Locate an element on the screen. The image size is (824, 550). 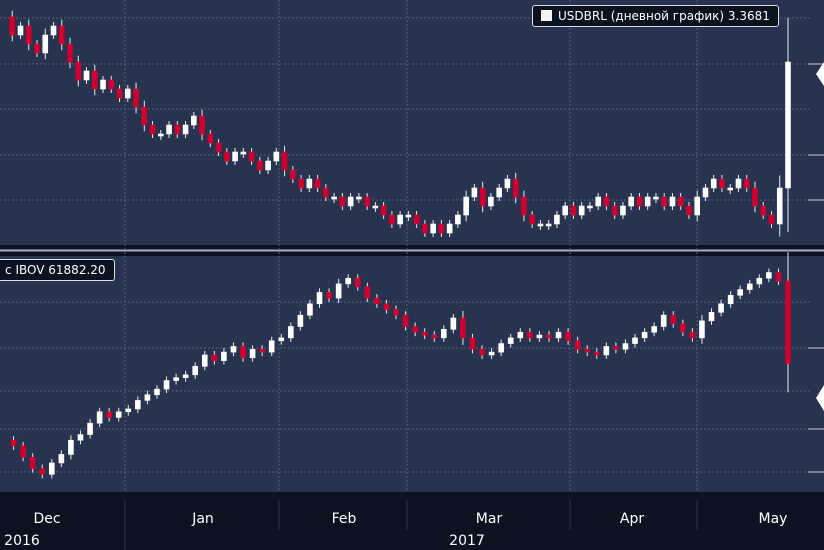
ibov-legend: c IBOV 61882.20 is located at coordinates (57, 270).